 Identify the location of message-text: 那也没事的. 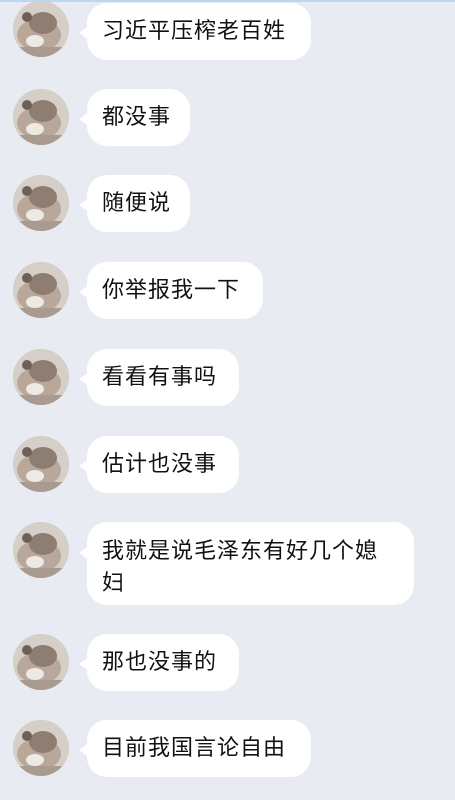
(160, 662).